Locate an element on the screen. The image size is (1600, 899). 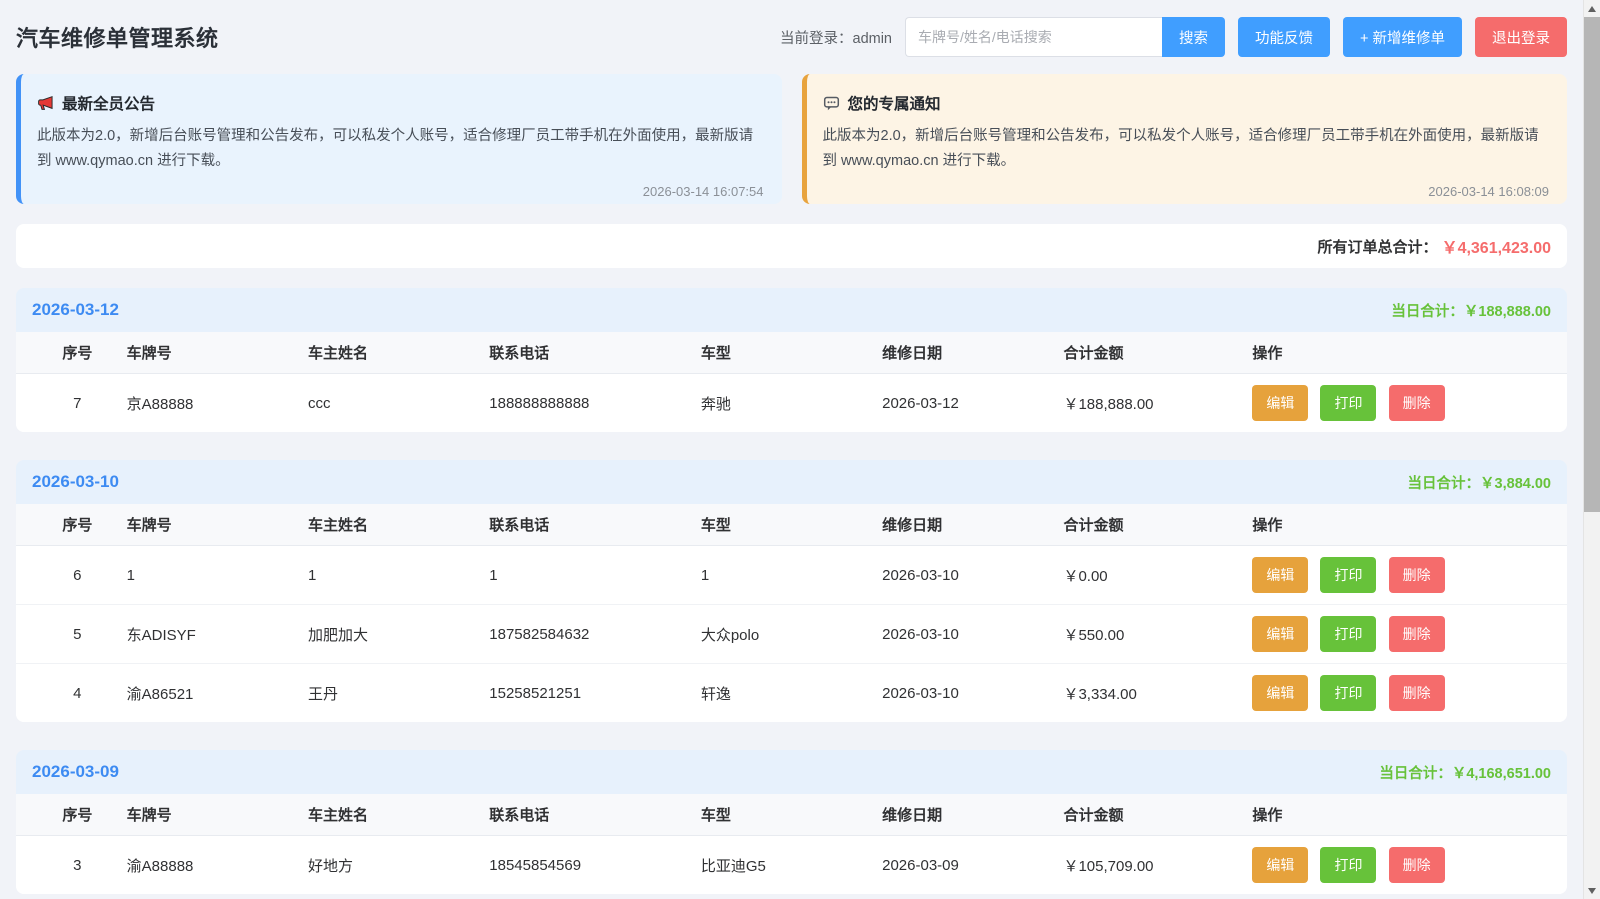
vertical-scrollbar is located at coordinates (1591, 449).